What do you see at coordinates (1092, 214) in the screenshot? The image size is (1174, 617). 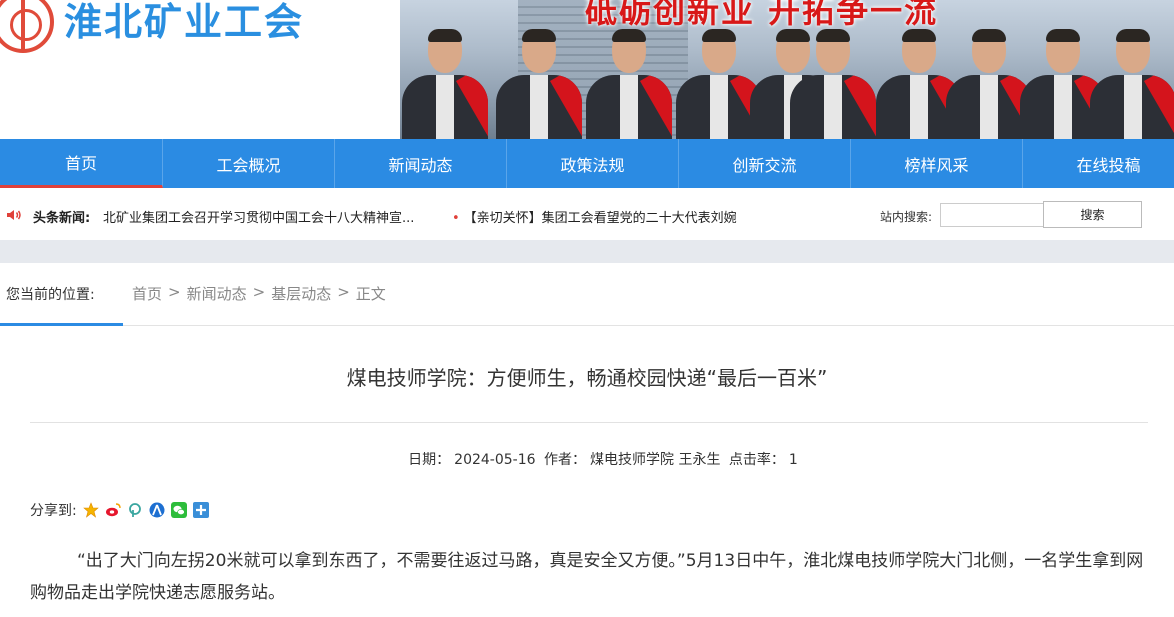 I see `search-button: 搜索` at bounding box center [1092, 214].